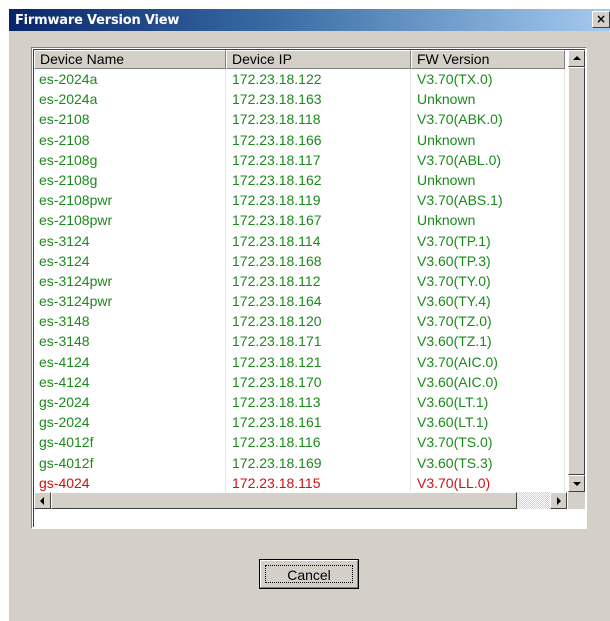  I want to click on table-row: es-2108 172.23.18.118 V3.70(ABK.0), so click(299, 119).